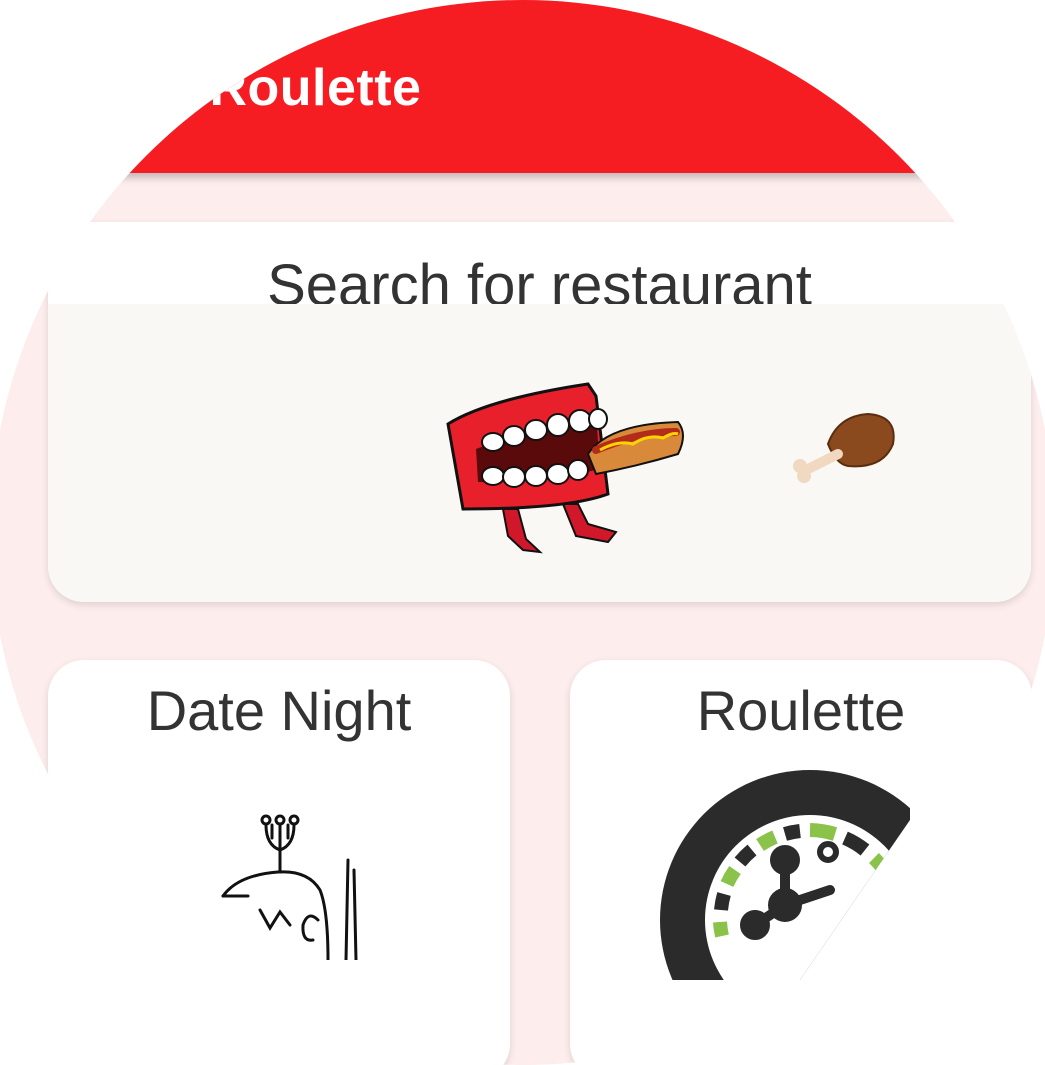 This screenshot has height=1065, width=1045. What do you see at coordinates (785, 875) in the screenshot?
I see `roulette-wheel-icon` at bounding box center [785, 875].